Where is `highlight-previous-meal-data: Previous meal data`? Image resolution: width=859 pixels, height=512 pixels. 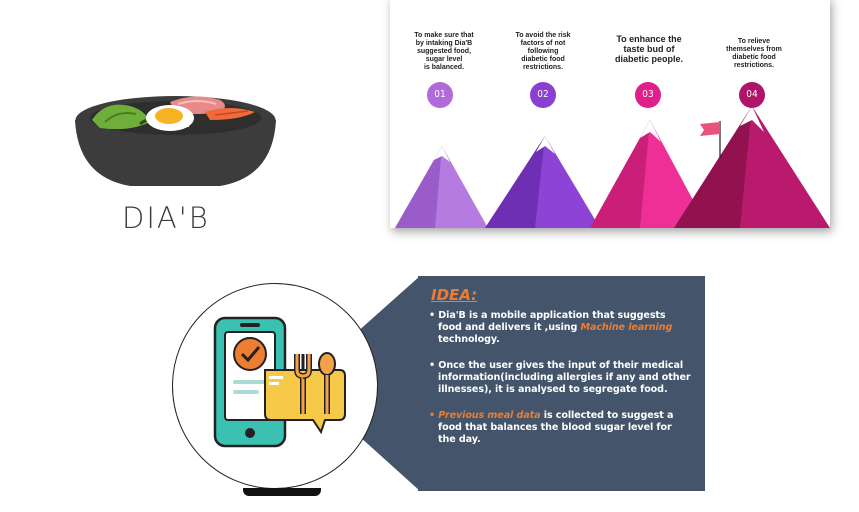
highlight-previous-meal-data: Previous meal data is located at coordinates (489, 415).